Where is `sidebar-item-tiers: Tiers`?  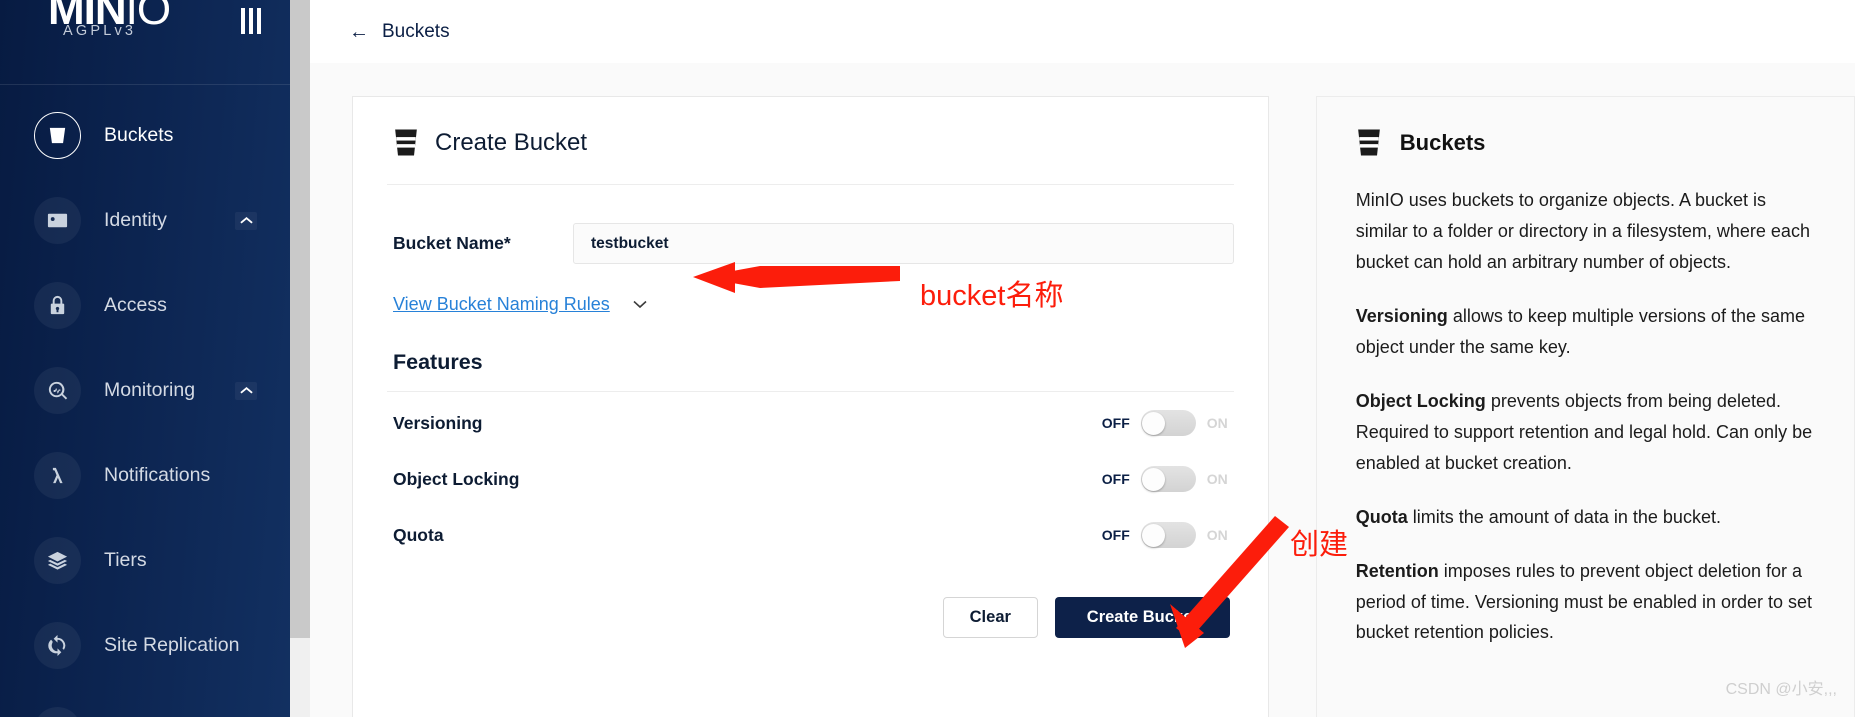 sidebar-item-tiers: Tiers is located at coordinates (145, 560).